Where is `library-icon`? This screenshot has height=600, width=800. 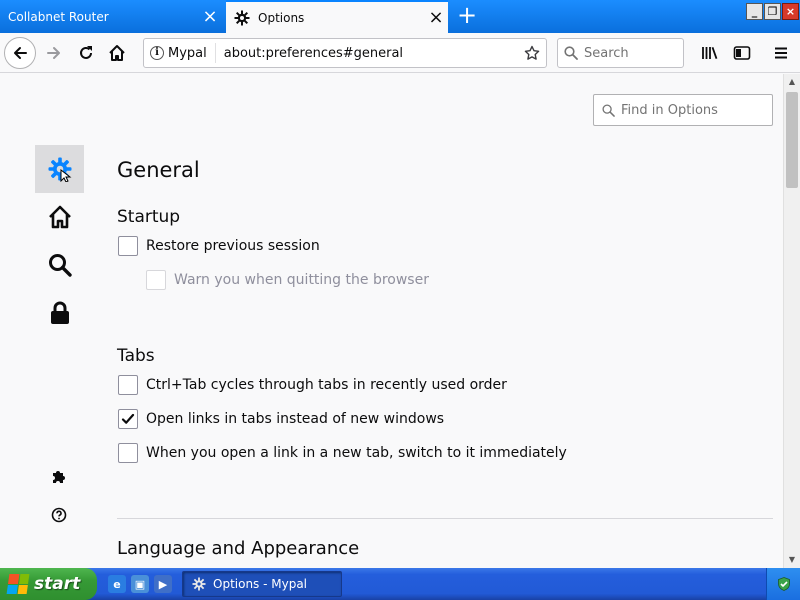
library-icon is located at coordinates (710, 53).